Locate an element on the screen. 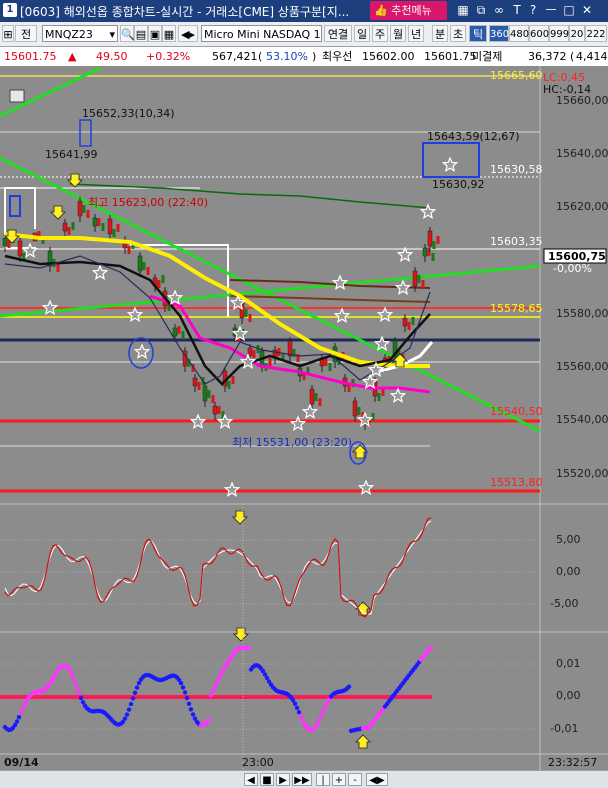 This screenshot has width=608, height=788. annotation-3: 15643,59(12,67) is located at coordinates (473, 136).